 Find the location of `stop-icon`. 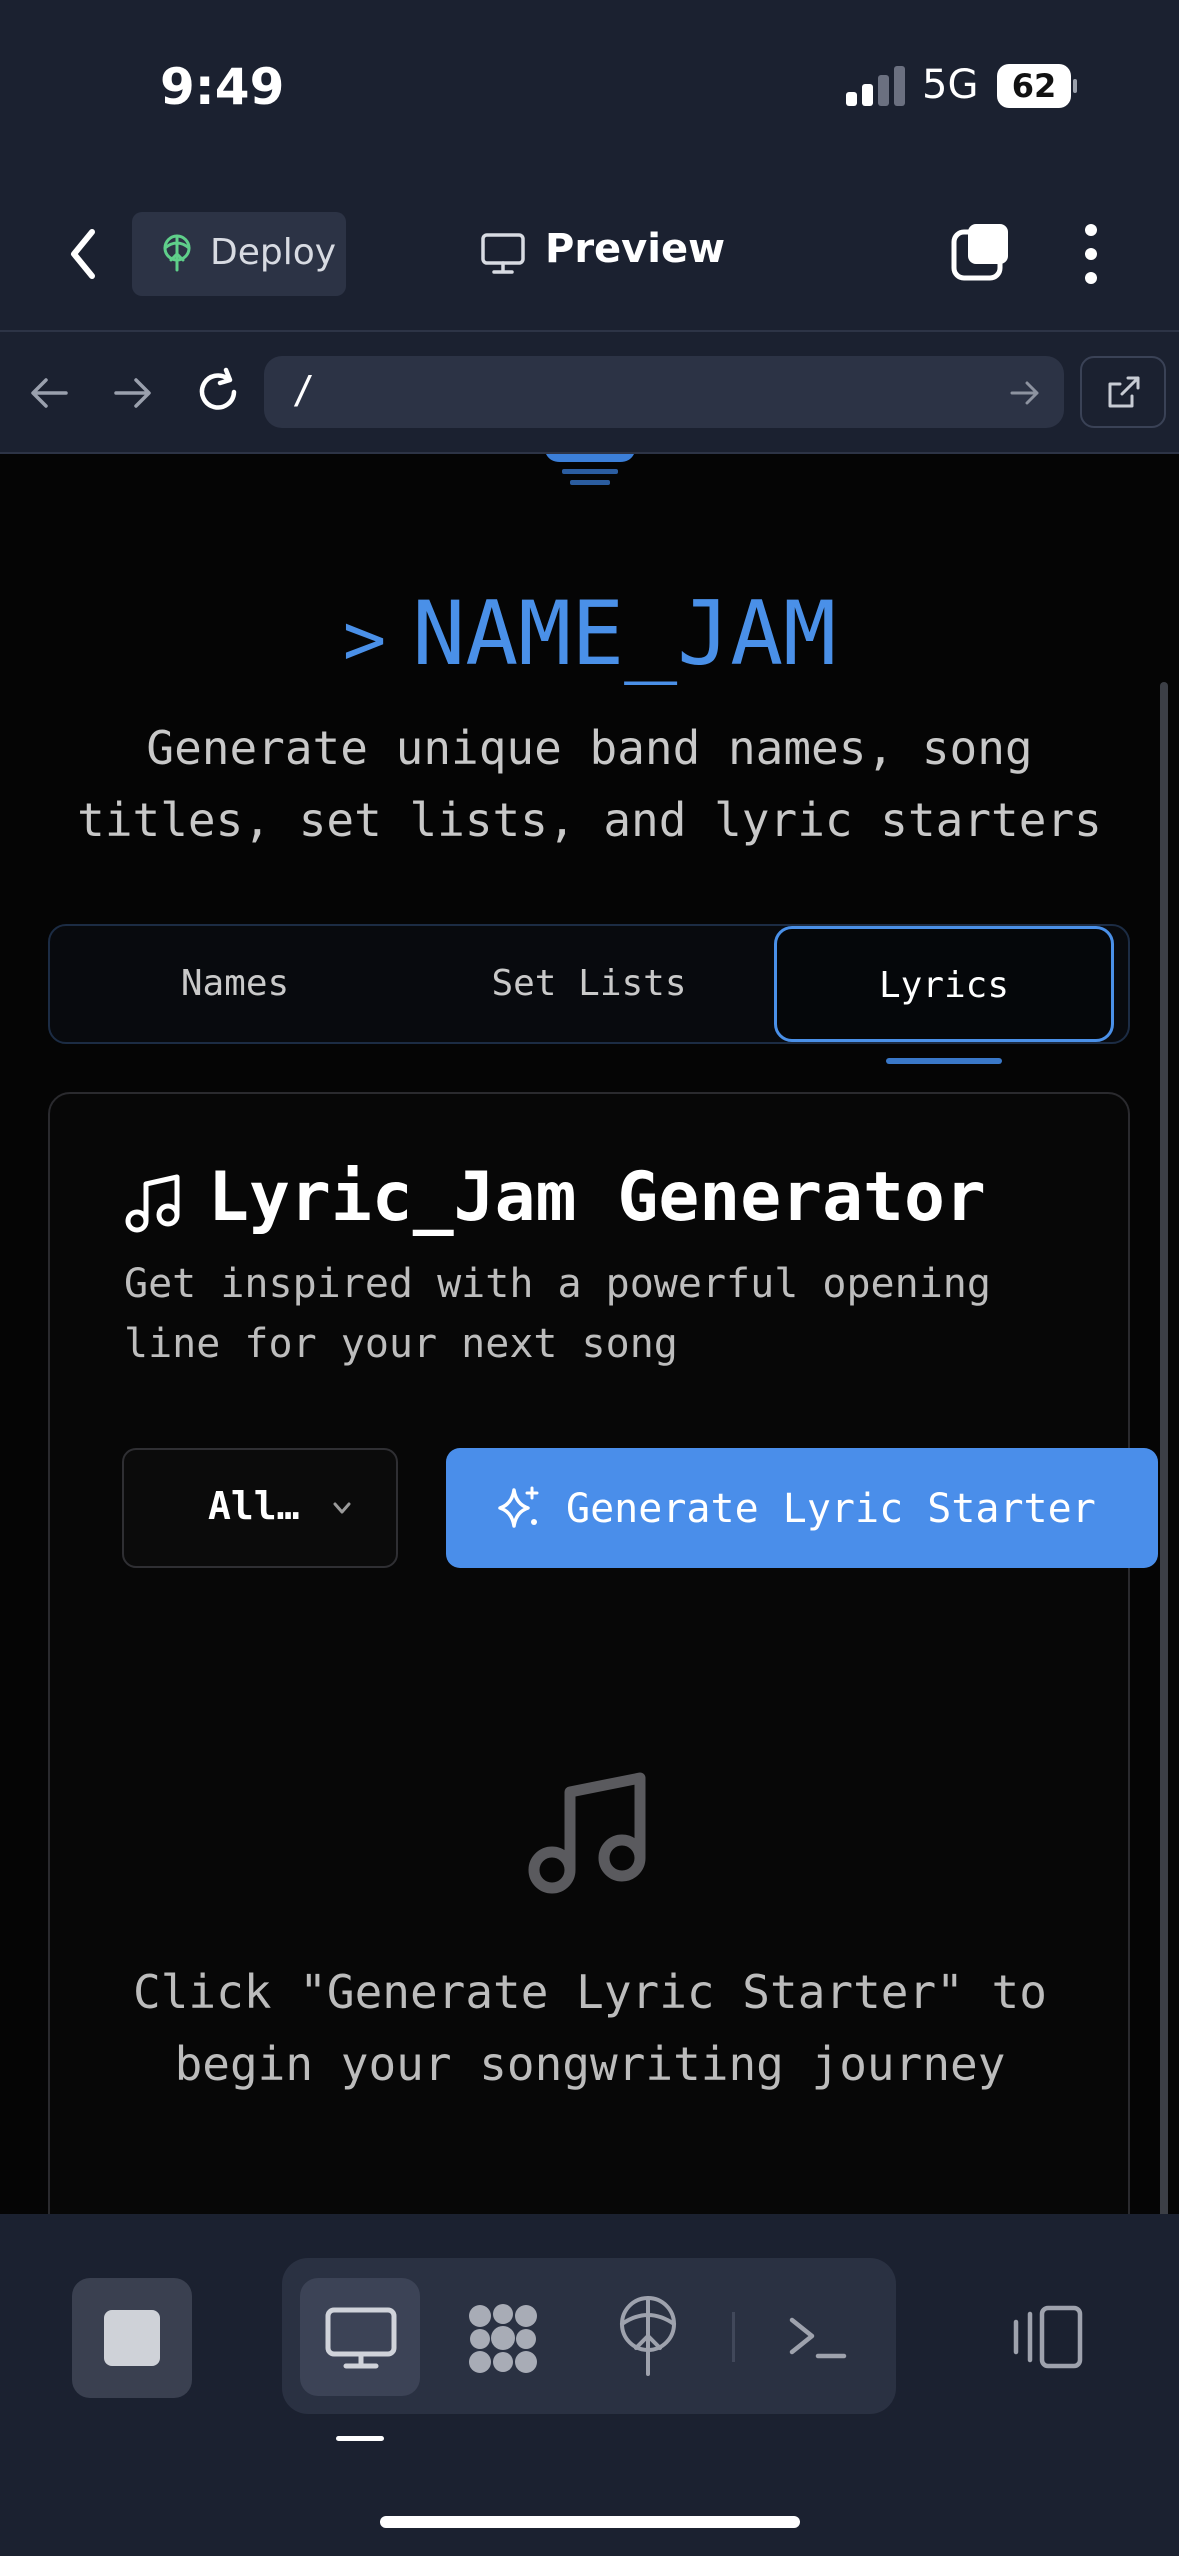

stop-icon is located at coordinates (132, 2338).